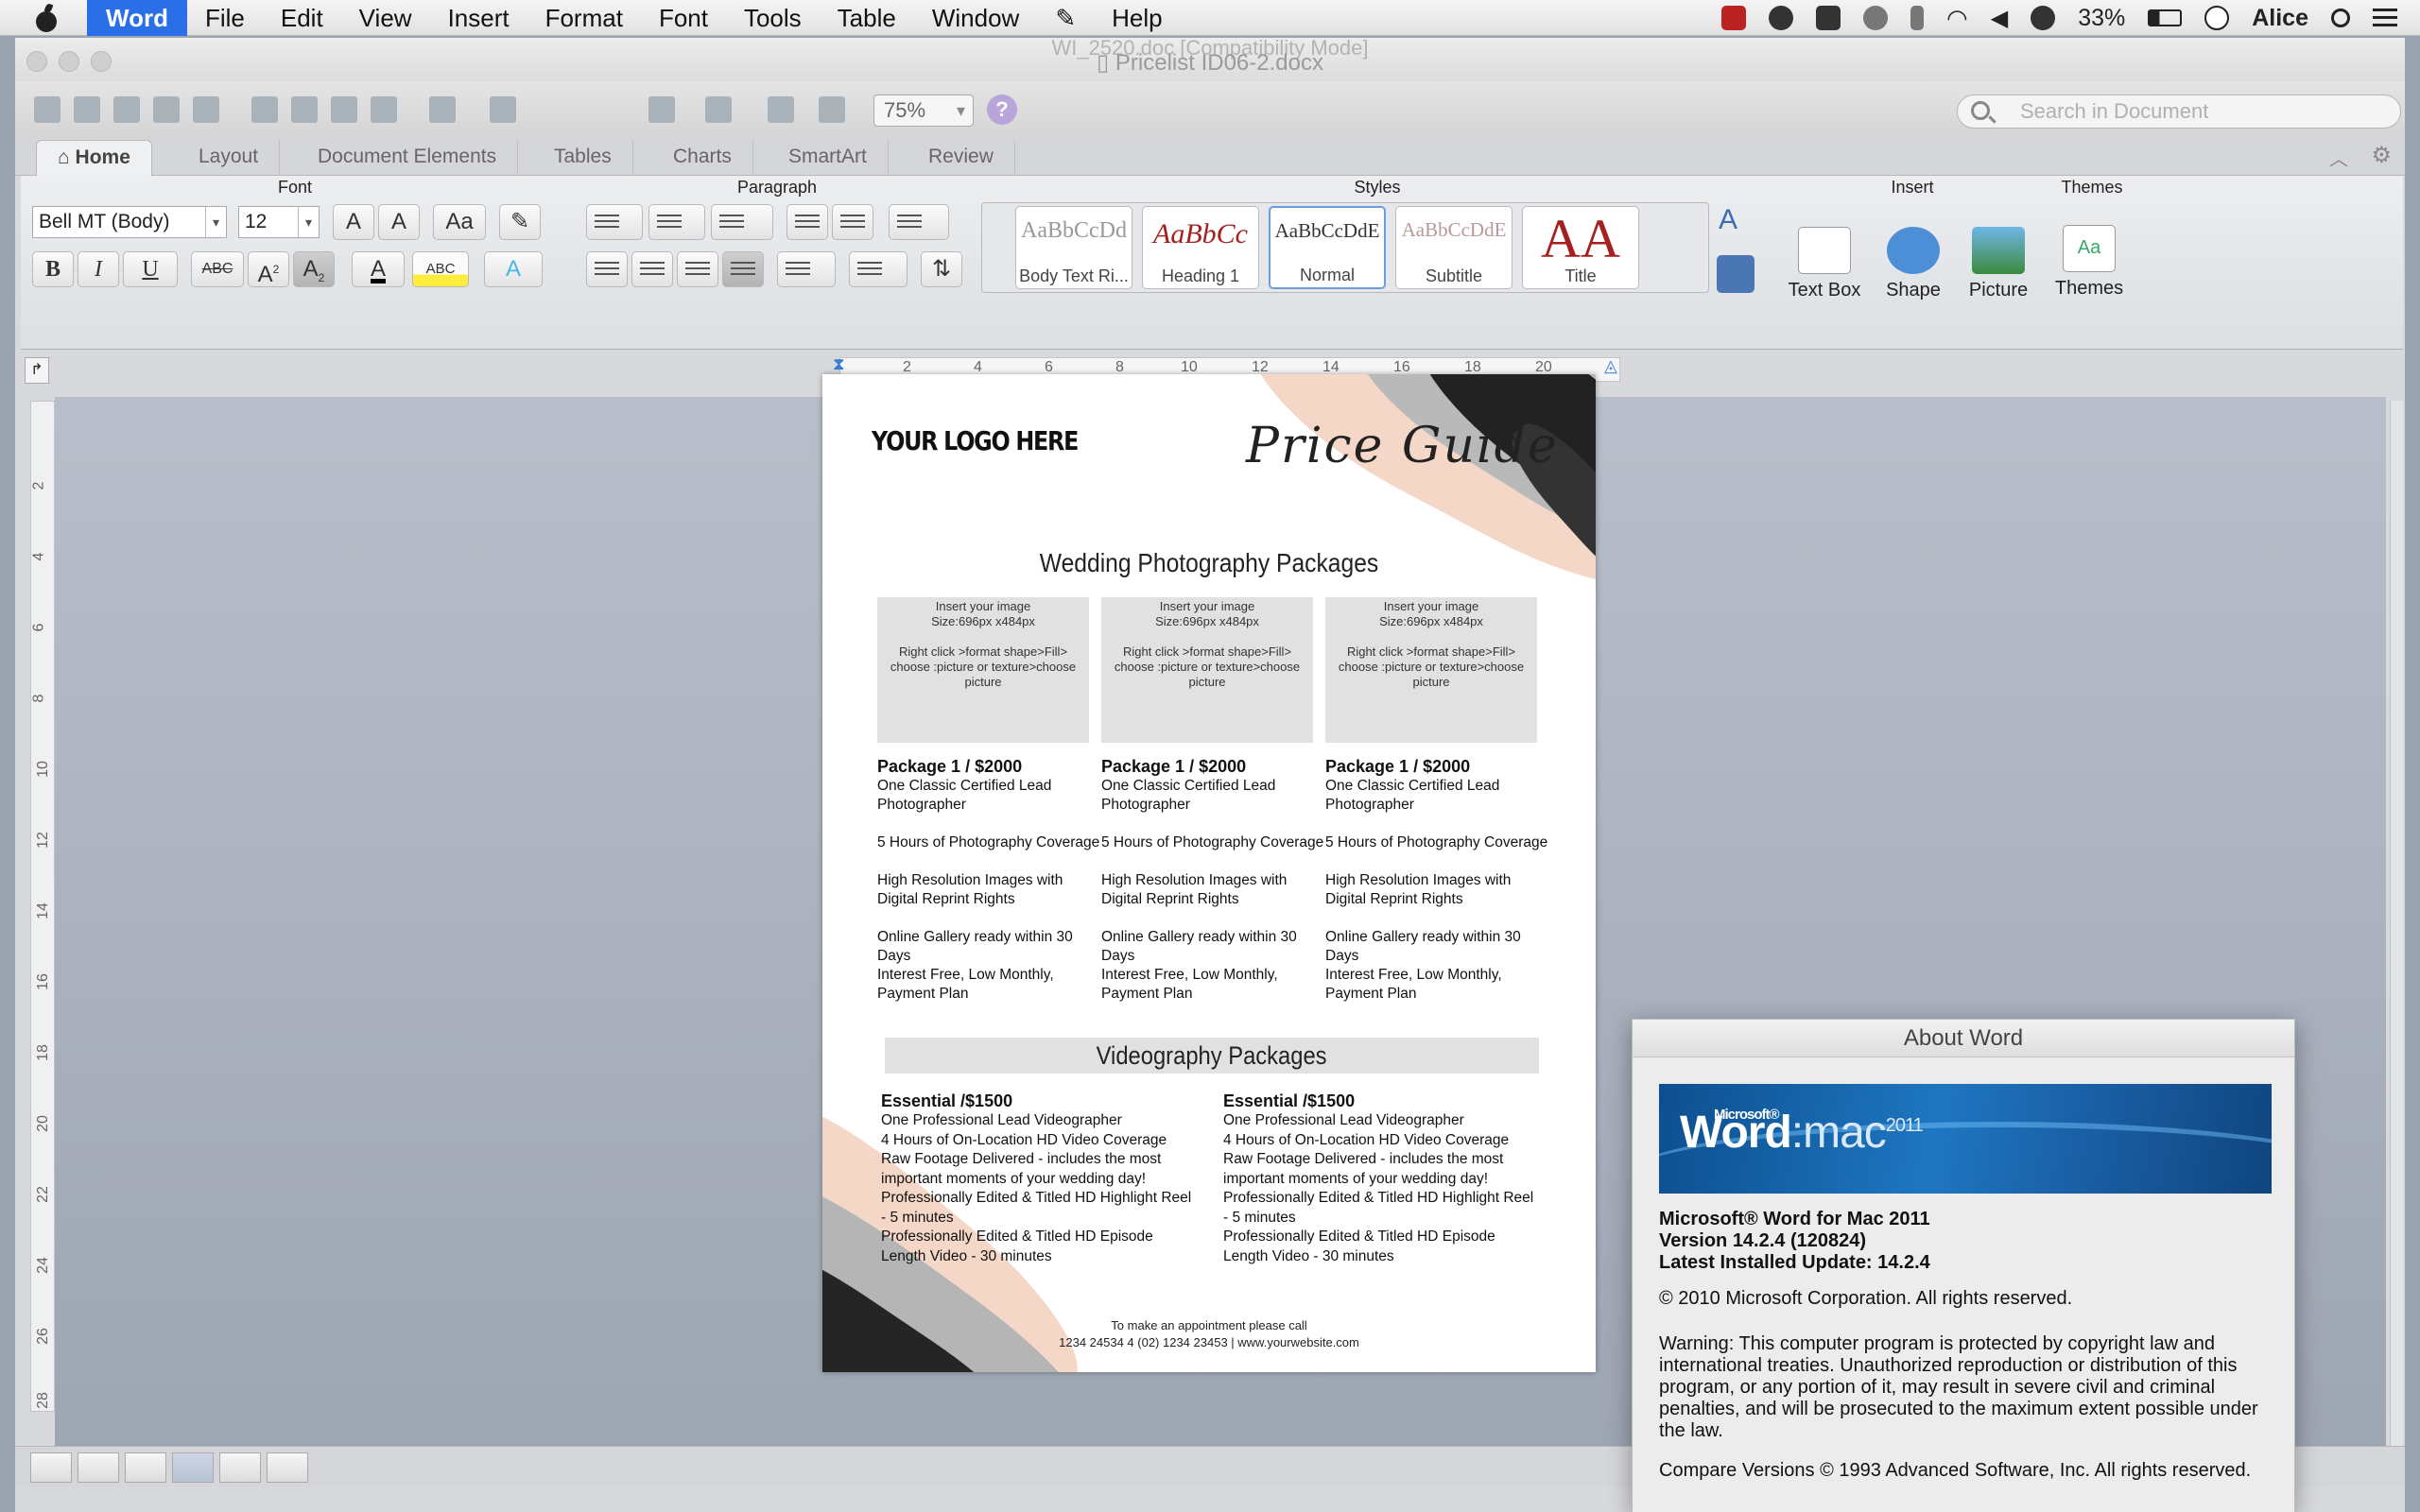  What do you see at coordinates (2043, 18) in the screenshot?
I see `headphones-icon` at bounding box center [2043, 18].